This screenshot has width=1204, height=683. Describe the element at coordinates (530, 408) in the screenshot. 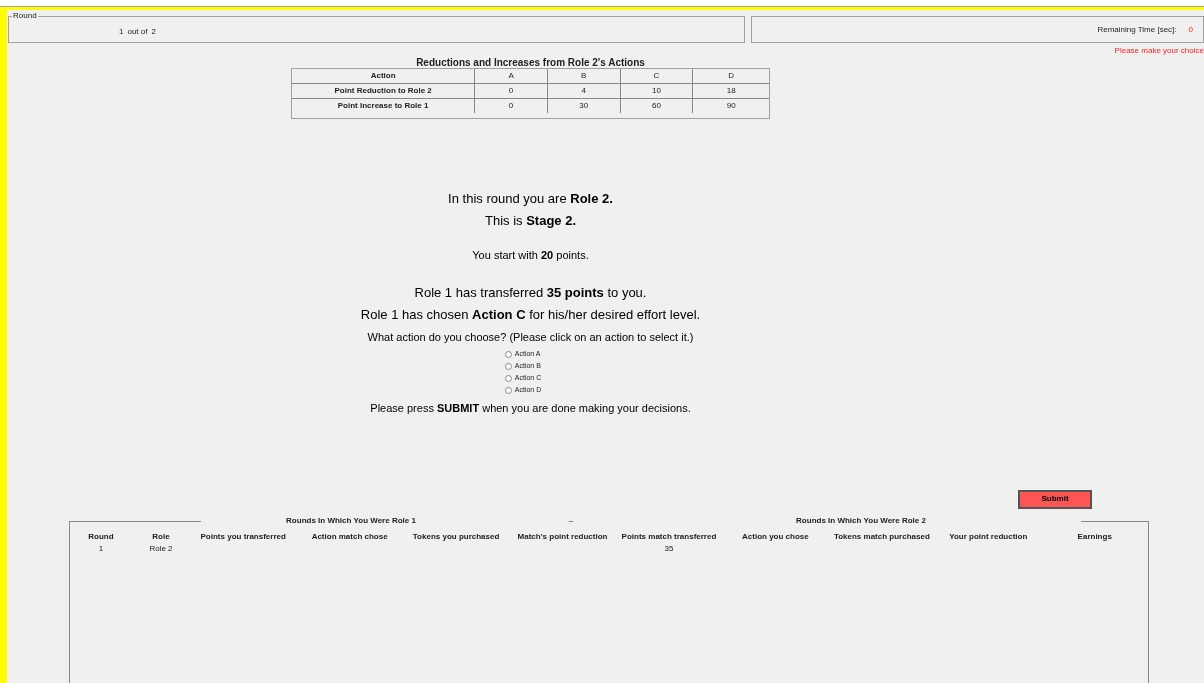

I see `submit-instruction: Please press SUBMIT when you are done making your decisions.` at that location.